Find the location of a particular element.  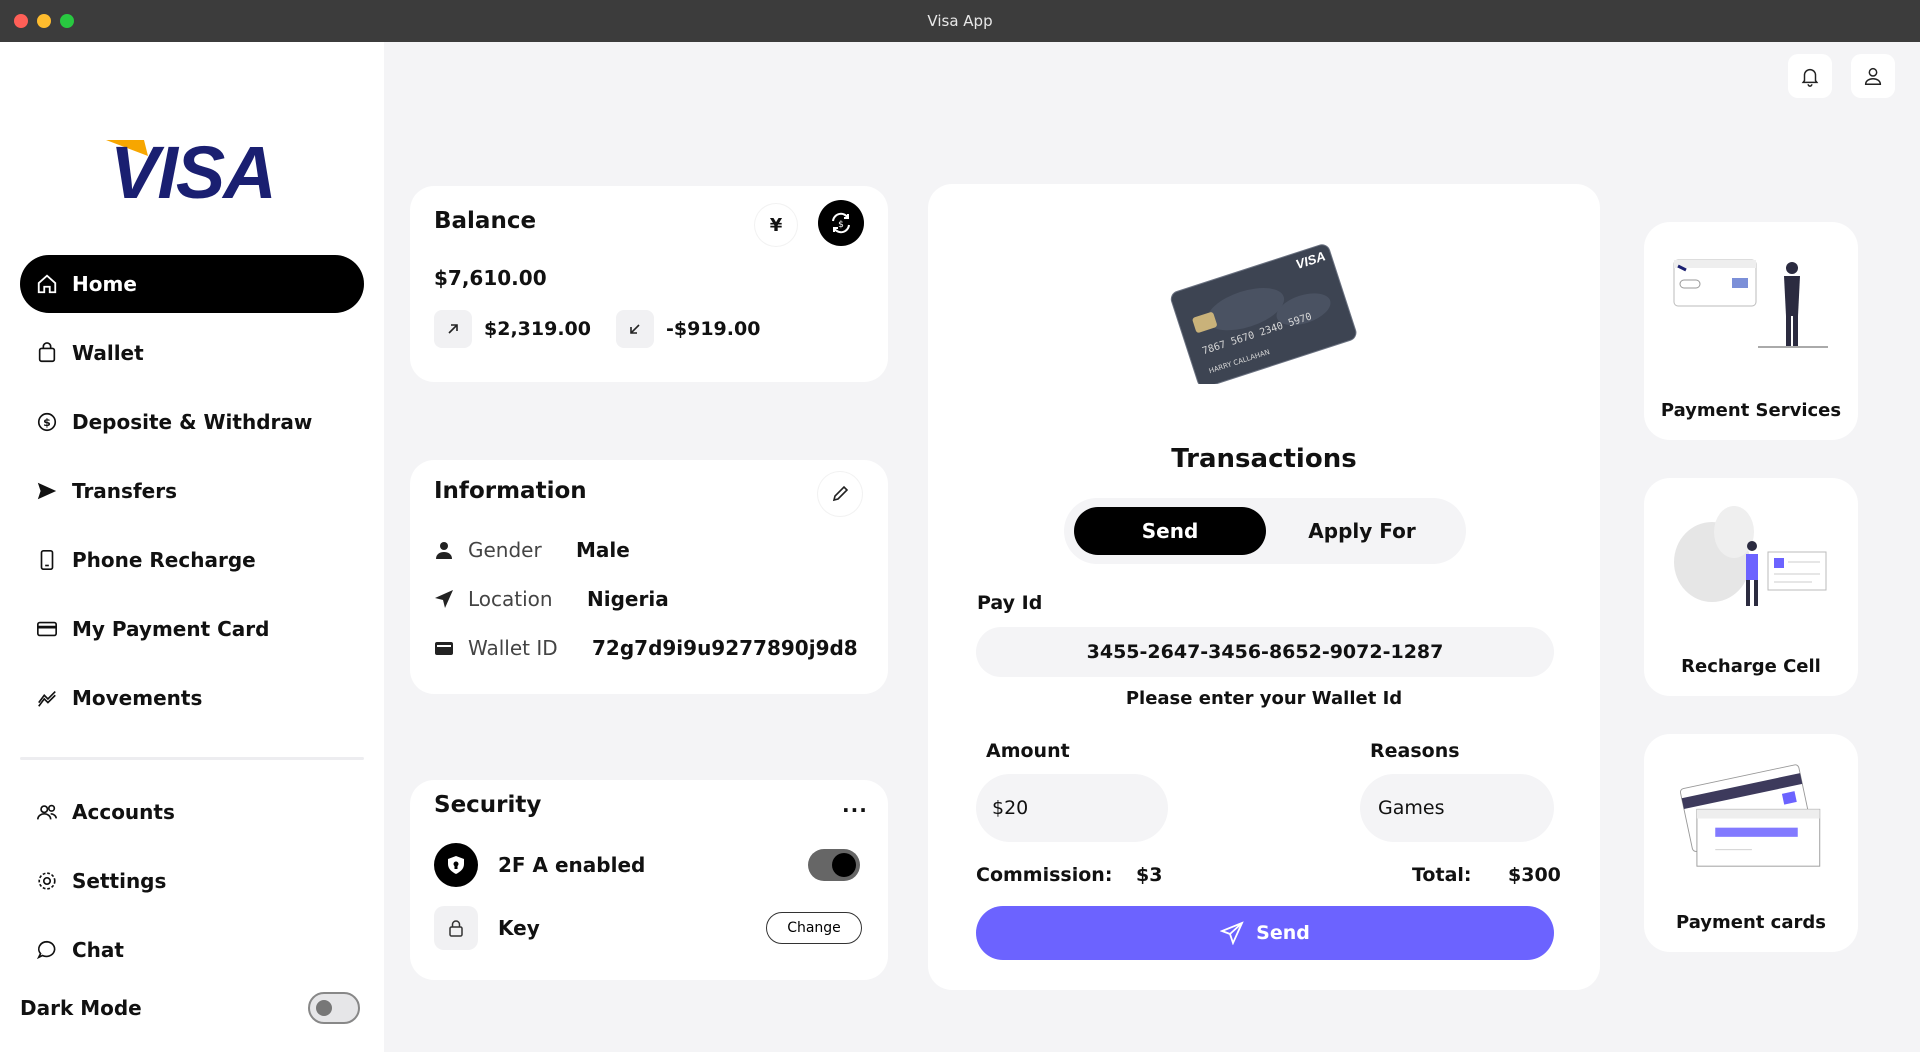

payment-cards-card: Payment cards is located at coordinates (1751, 843).